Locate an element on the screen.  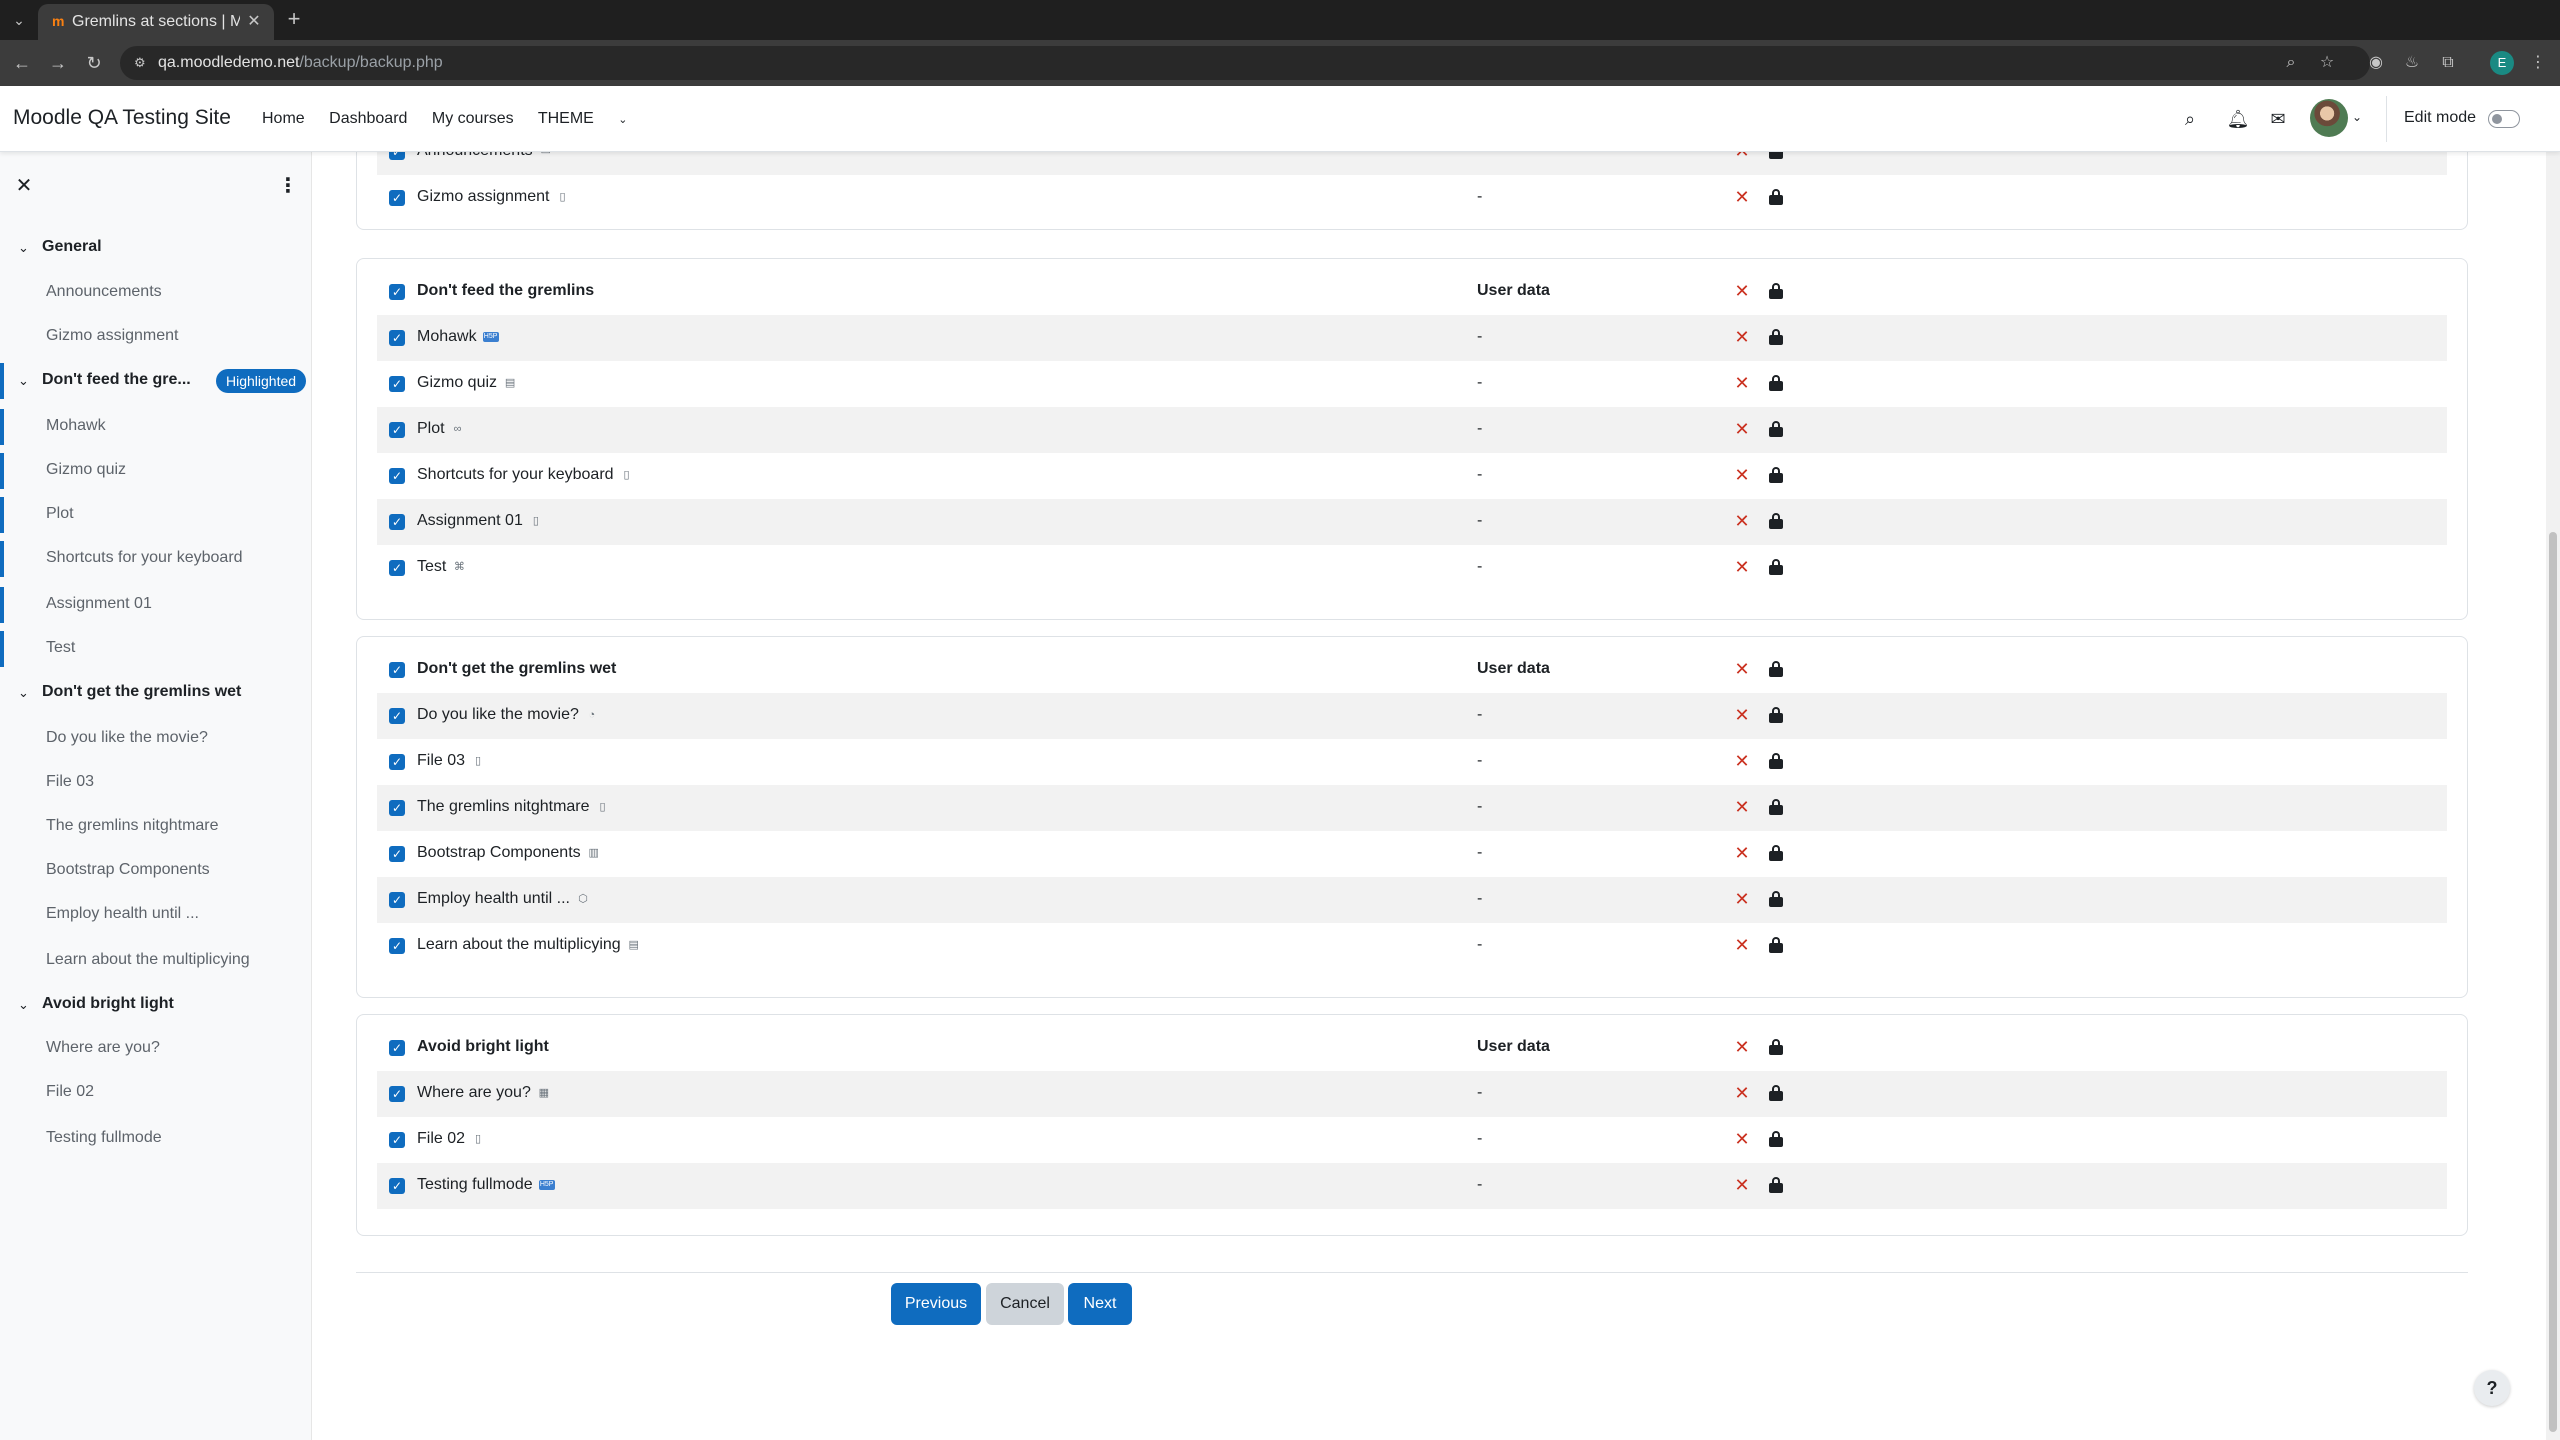
row-label-text: File 03 is located at coordinates (441, 760).